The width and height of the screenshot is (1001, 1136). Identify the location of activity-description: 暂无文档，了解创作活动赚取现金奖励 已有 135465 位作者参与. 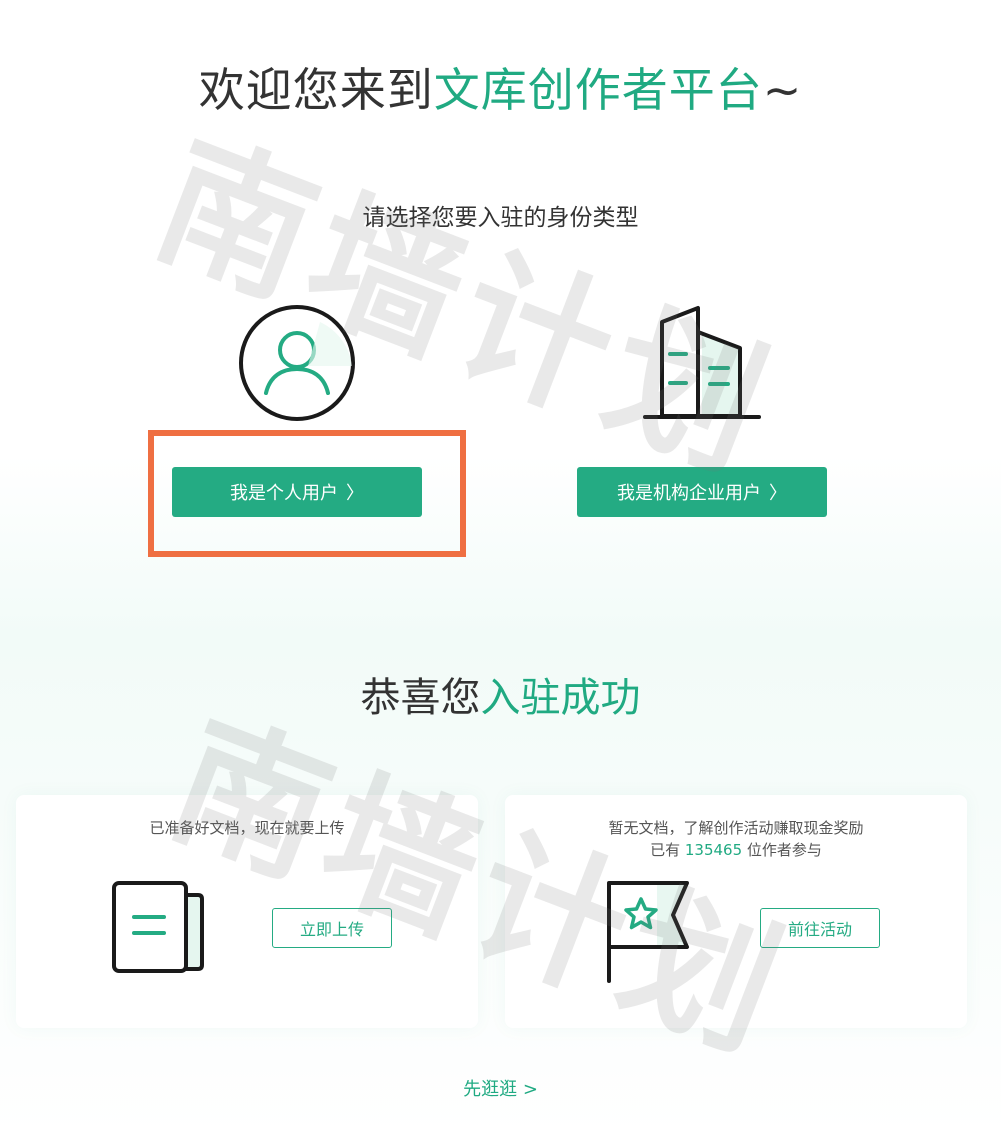
(736, 839).